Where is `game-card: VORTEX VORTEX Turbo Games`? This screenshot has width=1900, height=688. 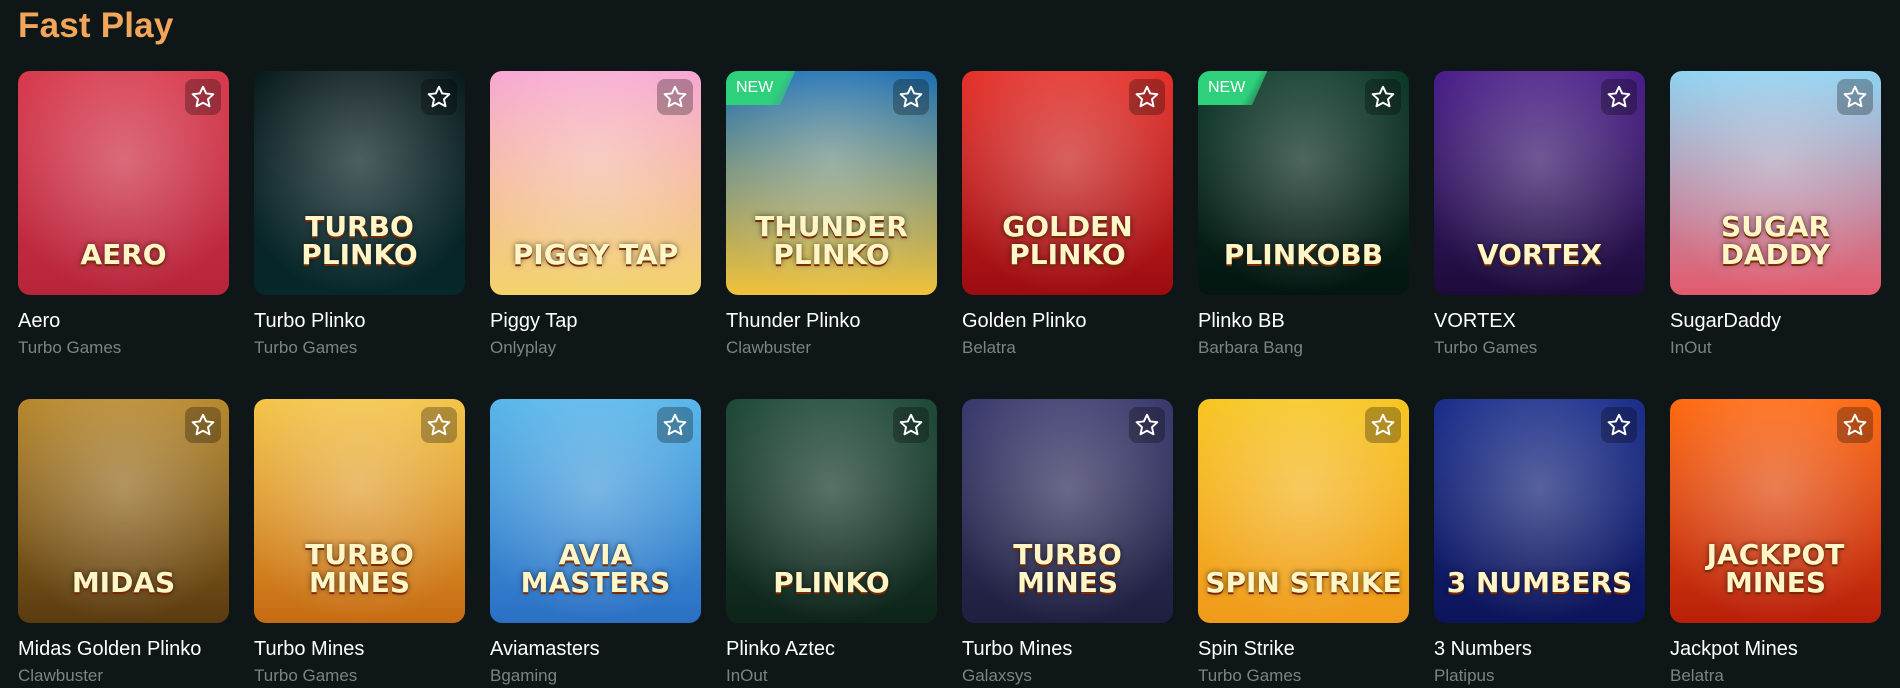
game-card: VORTEX VORTEX Turbo Games is located at coordinates (1539, 214).